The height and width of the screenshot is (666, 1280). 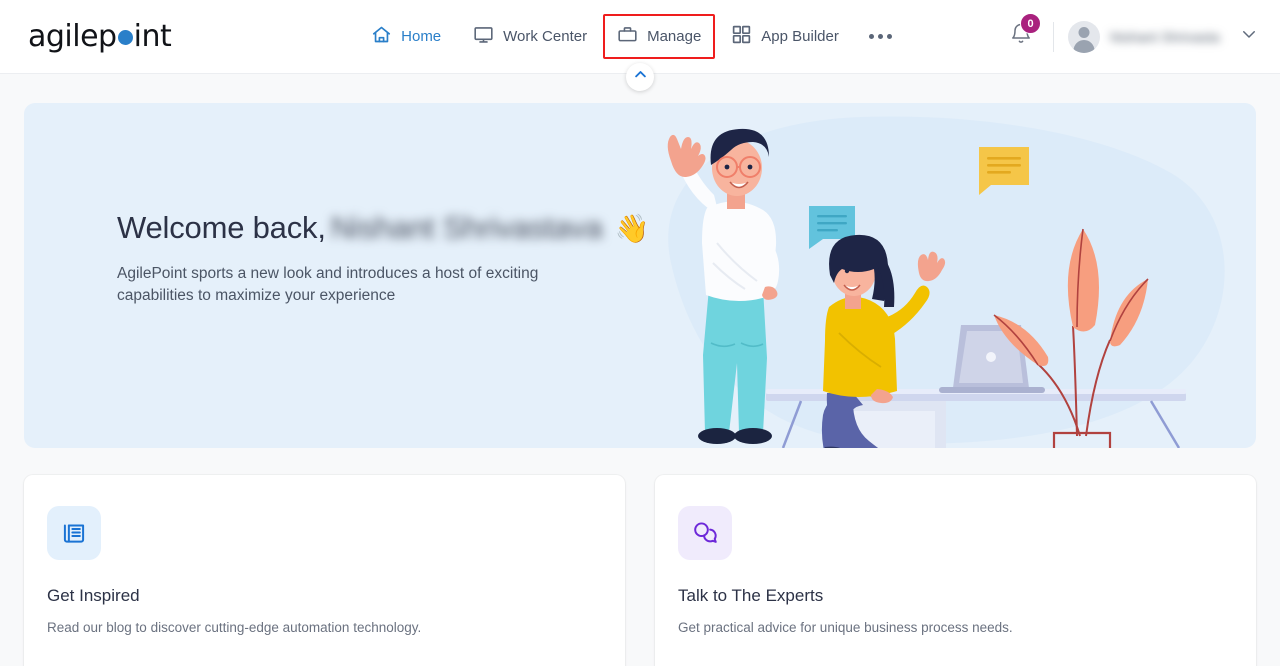 What do you see at coordinates (421, 36) in the screenshot?
I see `nav-item-home-label: Home` at bounding box center [421, 36].